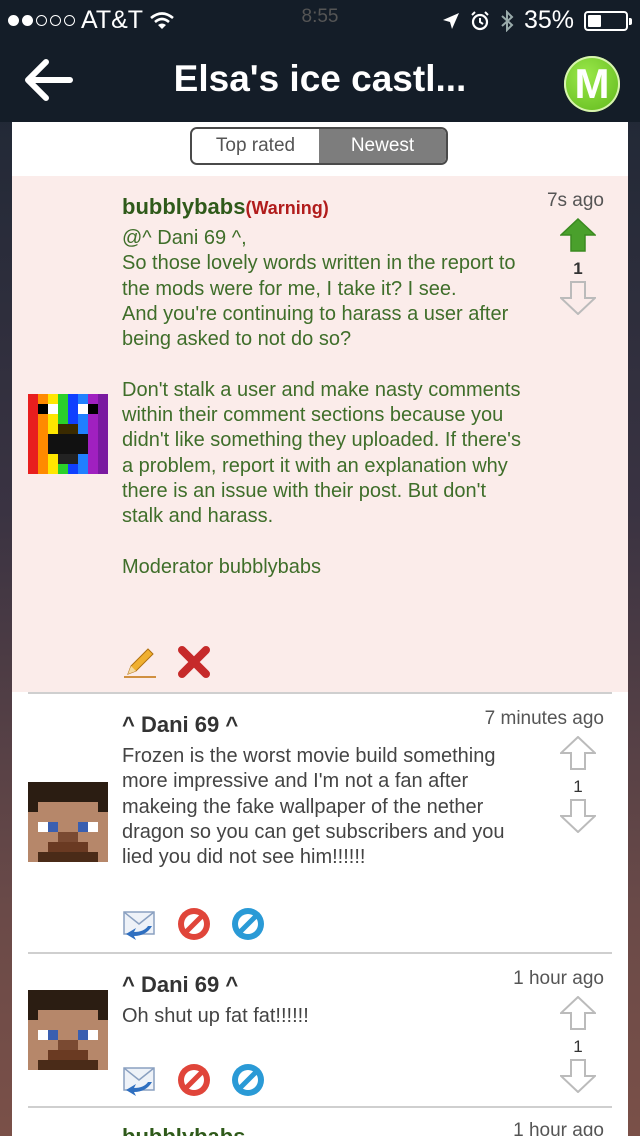  Describe the element at coordinates (480, 20) in the screenshot. I see `alarm-icon` at that location.